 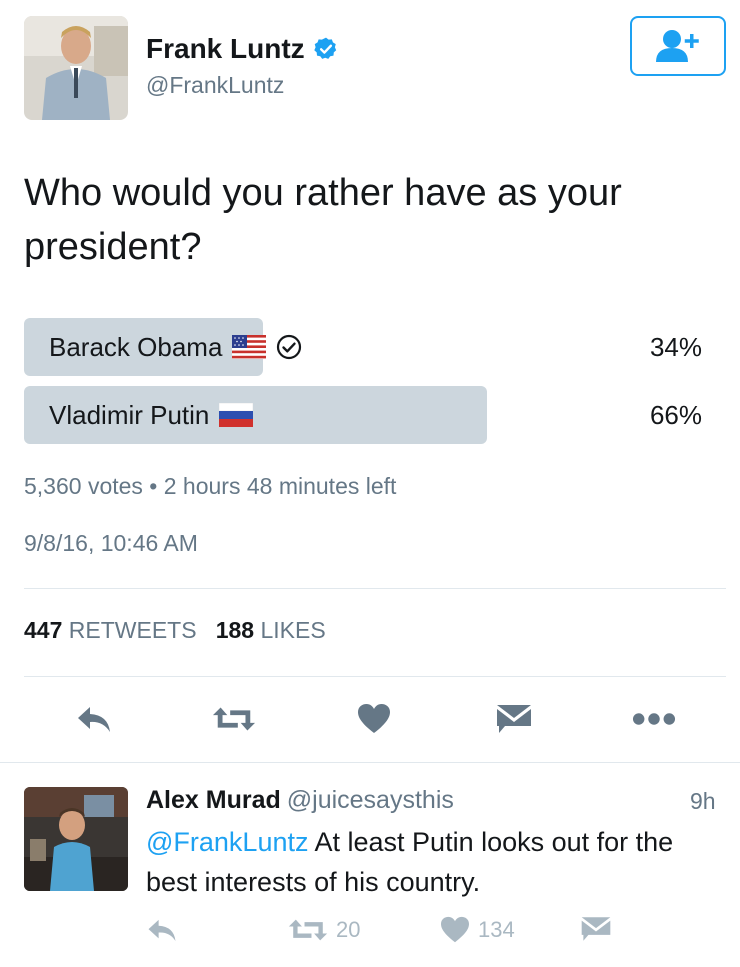 I want to click on reply-dm-button, so click(x=596, y=929).